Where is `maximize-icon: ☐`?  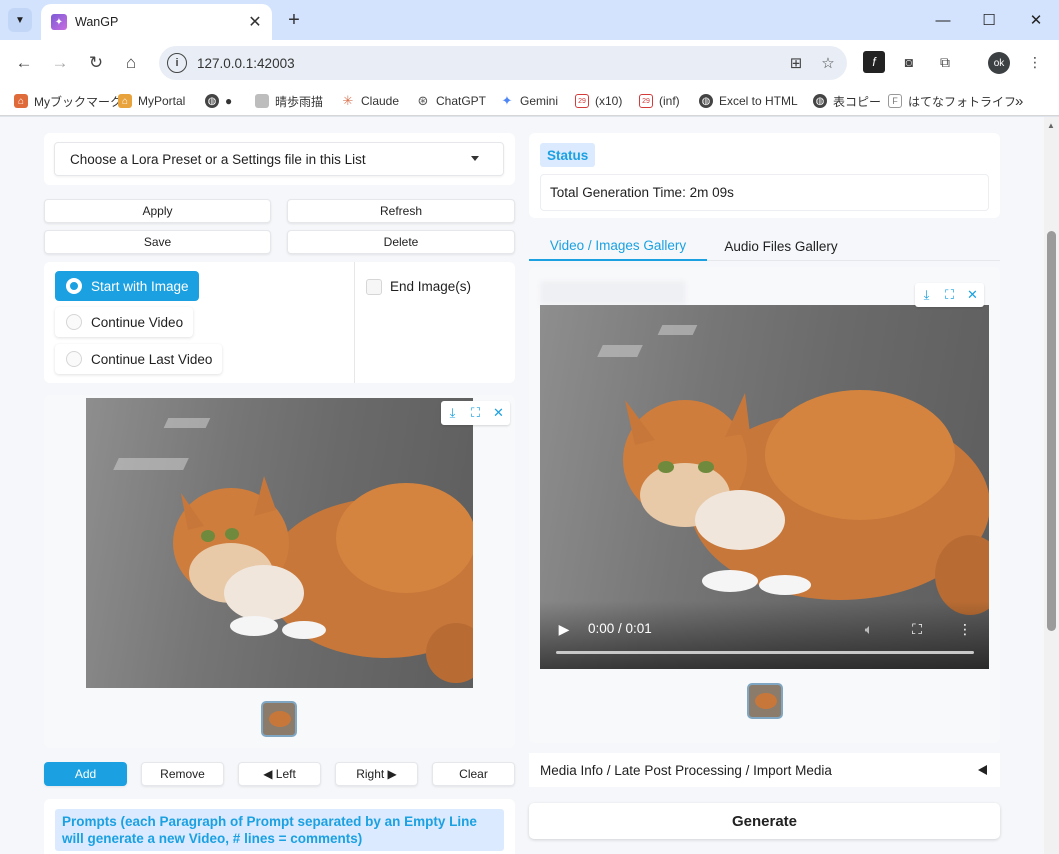 maximize-icon: ☐ is located at coordinates (989, 20).